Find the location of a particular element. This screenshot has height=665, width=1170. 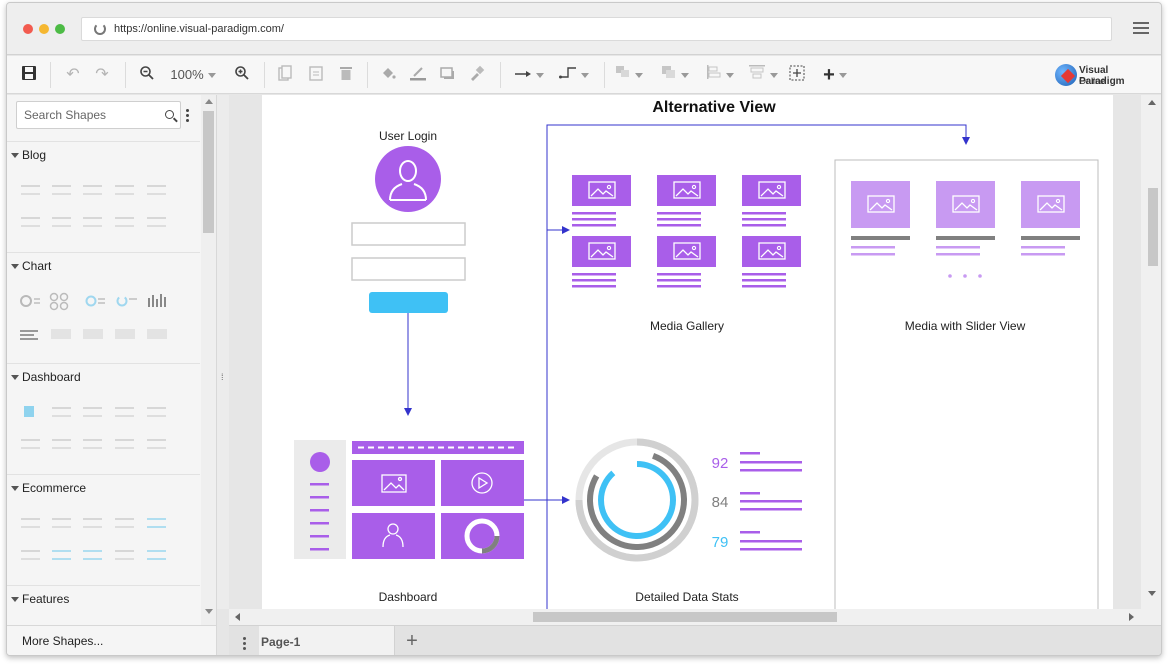

address-bar: https://online.visual-paradigm.com/ is located at coordinates (596, 29).